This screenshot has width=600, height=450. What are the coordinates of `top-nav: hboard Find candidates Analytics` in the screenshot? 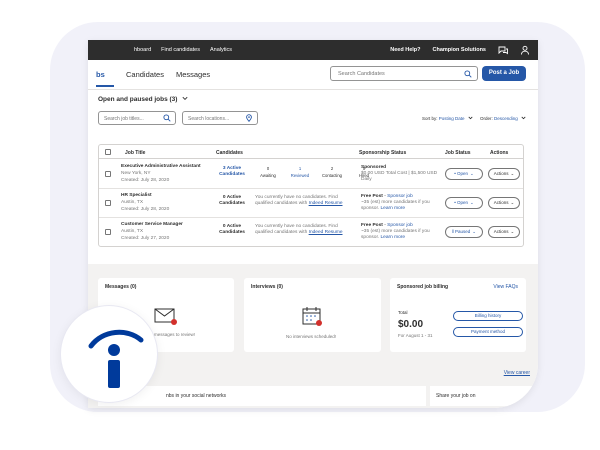 It's located at (183, 50).